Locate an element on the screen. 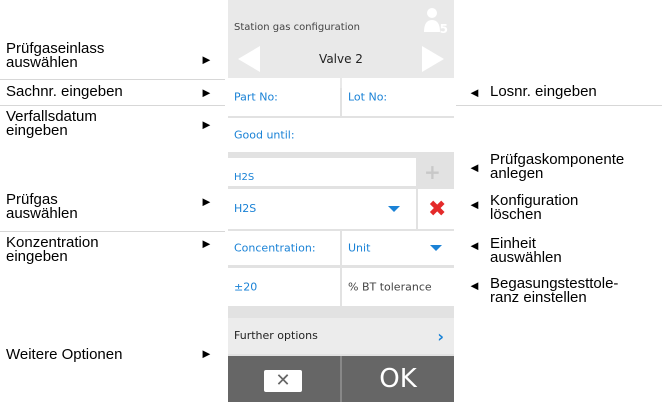 The image size is (662, 402). lot-no-label: Lot No: is located at coordinates (368, 97).